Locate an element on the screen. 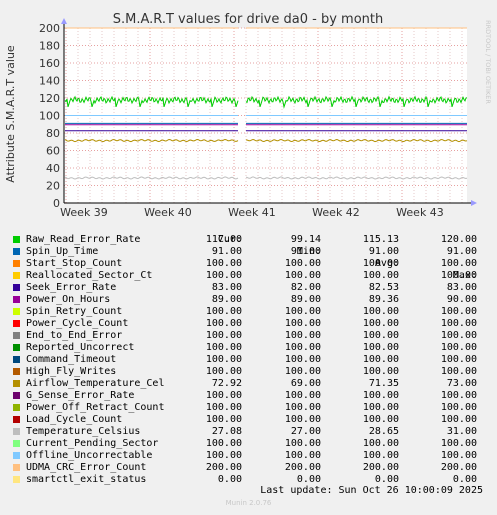 The width and height of the screenshot is (497, 515). y-axis-arrow-icon is located at coordinates (64, 21).